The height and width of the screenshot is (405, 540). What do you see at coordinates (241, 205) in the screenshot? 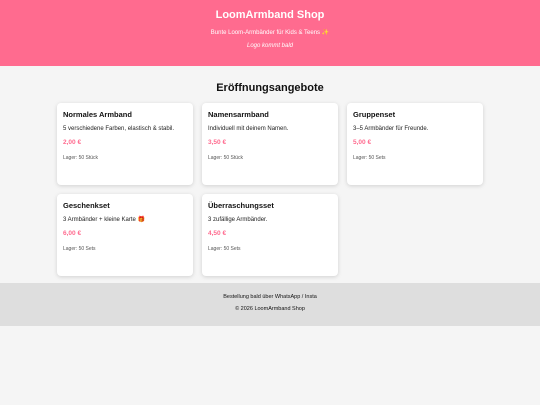
I see `product-name: Überraschungsset` at bounding box center [241, 205].